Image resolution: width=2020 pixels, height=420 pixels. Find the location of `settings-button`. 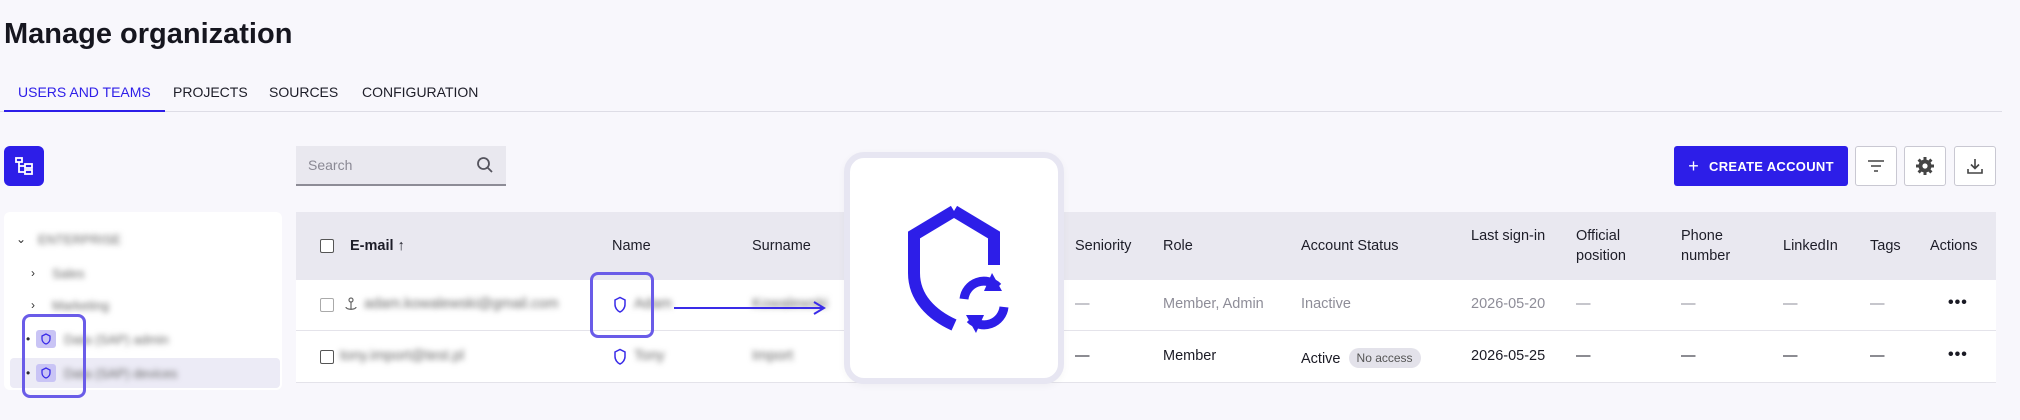

settings-button is located at coordinates (1925, 166).